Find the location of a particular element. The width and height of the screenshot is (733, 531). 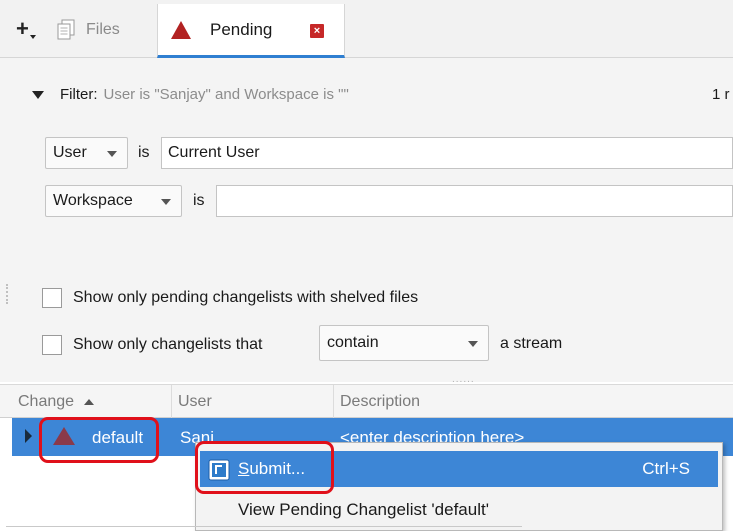

tab-pending: Pending × is located at coordinates (251, 31).